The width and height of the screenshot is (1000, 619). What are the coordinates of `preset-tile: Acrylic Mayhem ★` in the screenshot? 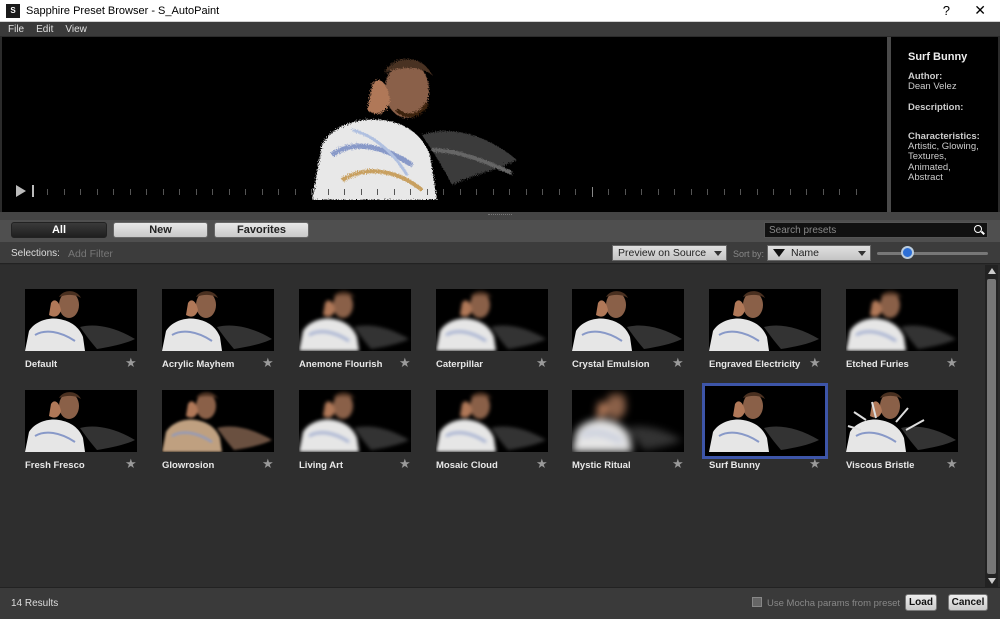 It's located at (223, 333).